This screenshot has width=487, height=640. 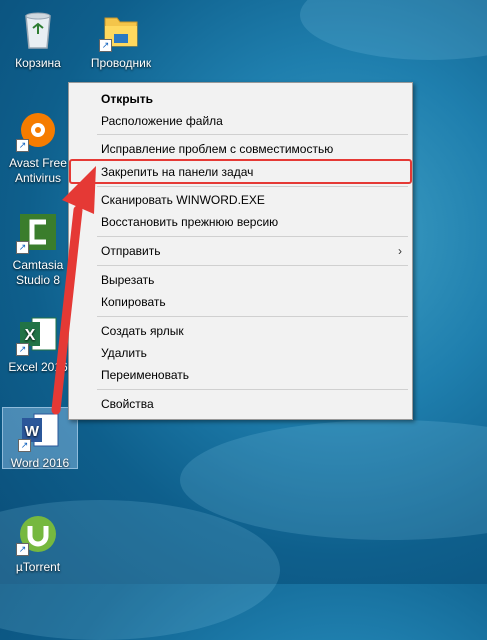 I want to click on annotation-arrow-icon, so click(x=73, y=290).